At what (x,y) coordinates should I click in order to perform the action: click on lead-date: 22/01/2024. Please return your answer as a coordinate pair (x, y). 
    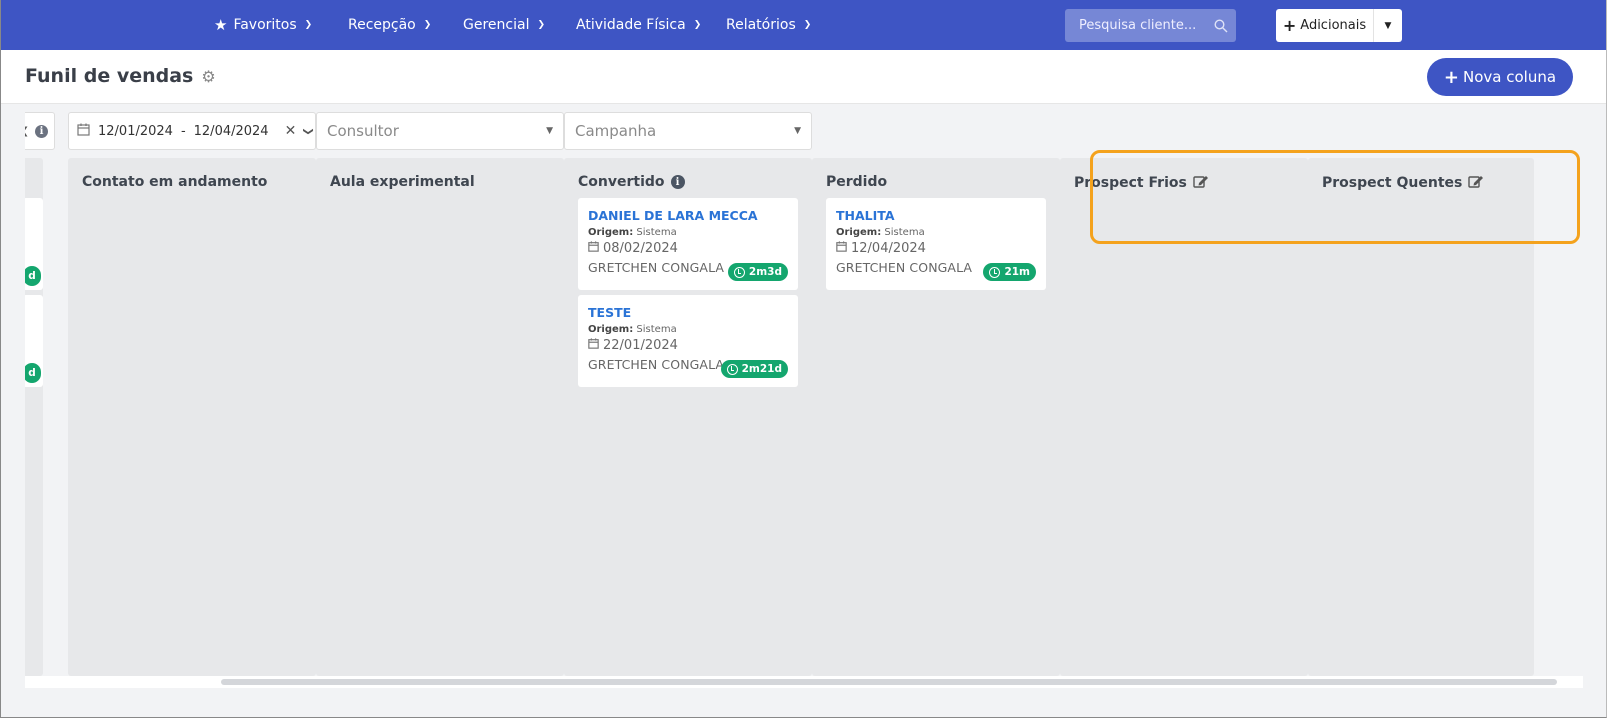
    Looking at the image, I should click on (688, 345).